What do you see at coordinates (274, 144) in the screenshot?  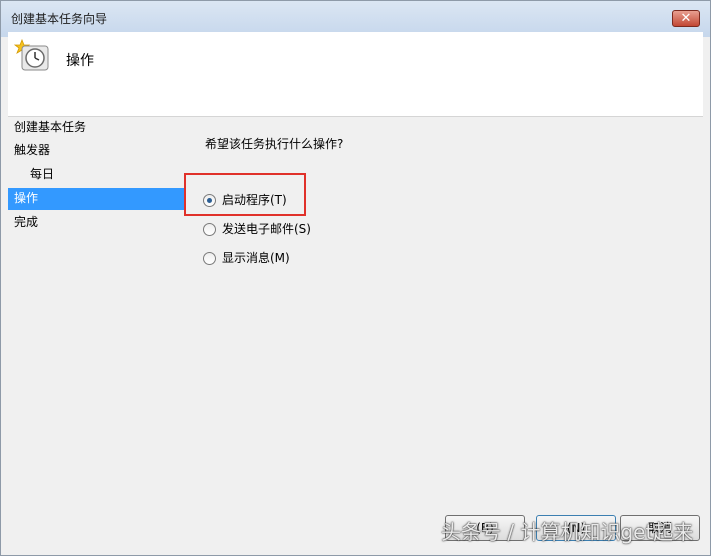 I see `action-prompt: 希望该任务执行什么操作?` at bounding box center [274, 144].